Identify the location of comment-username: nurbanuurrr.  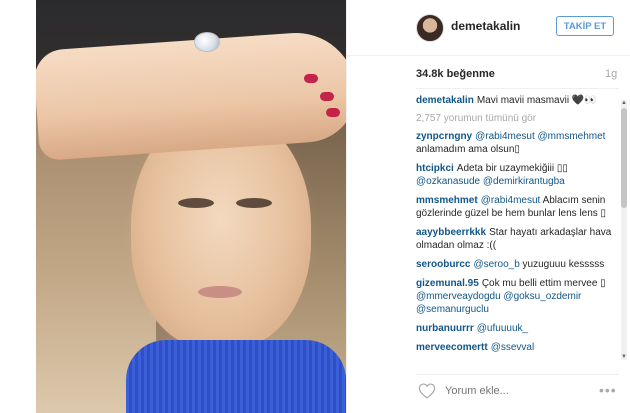
(445, 328).